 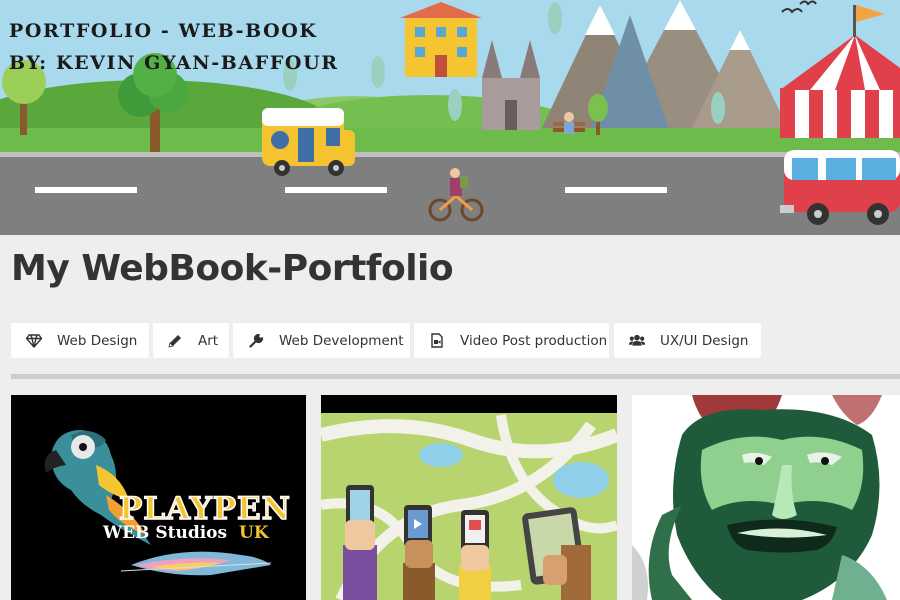 What do you see at coordinates (455, 376) in the screenshot?
I see `section-divider` at bounding box center [455, 376].